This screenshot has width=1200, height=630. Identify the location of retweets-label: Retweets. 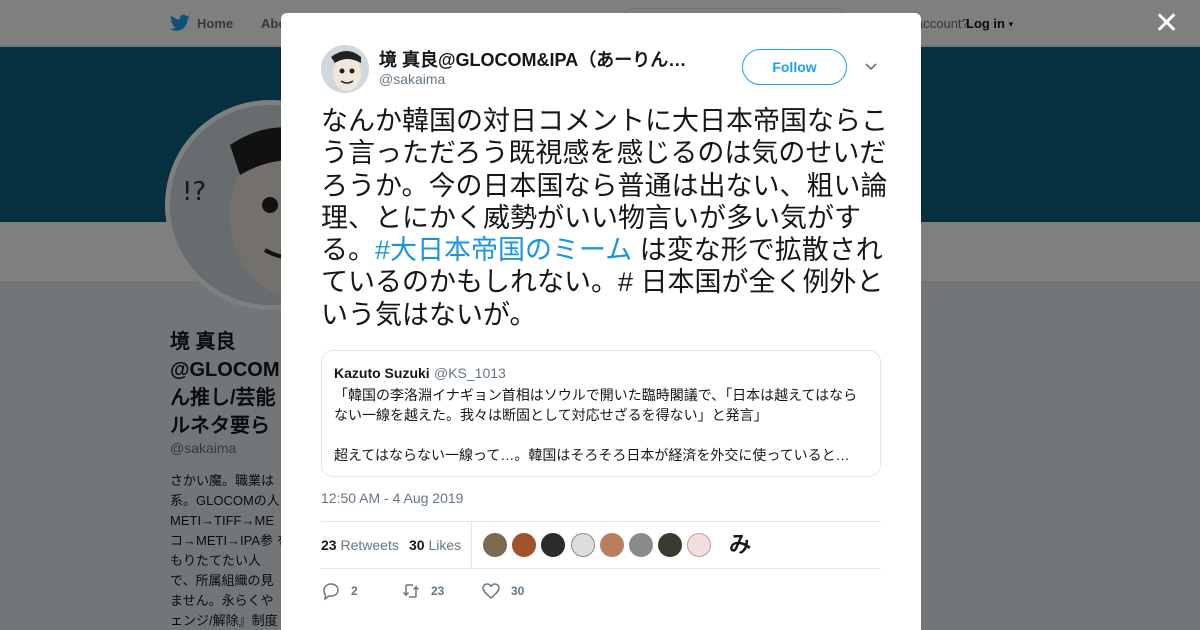
(369, 545).